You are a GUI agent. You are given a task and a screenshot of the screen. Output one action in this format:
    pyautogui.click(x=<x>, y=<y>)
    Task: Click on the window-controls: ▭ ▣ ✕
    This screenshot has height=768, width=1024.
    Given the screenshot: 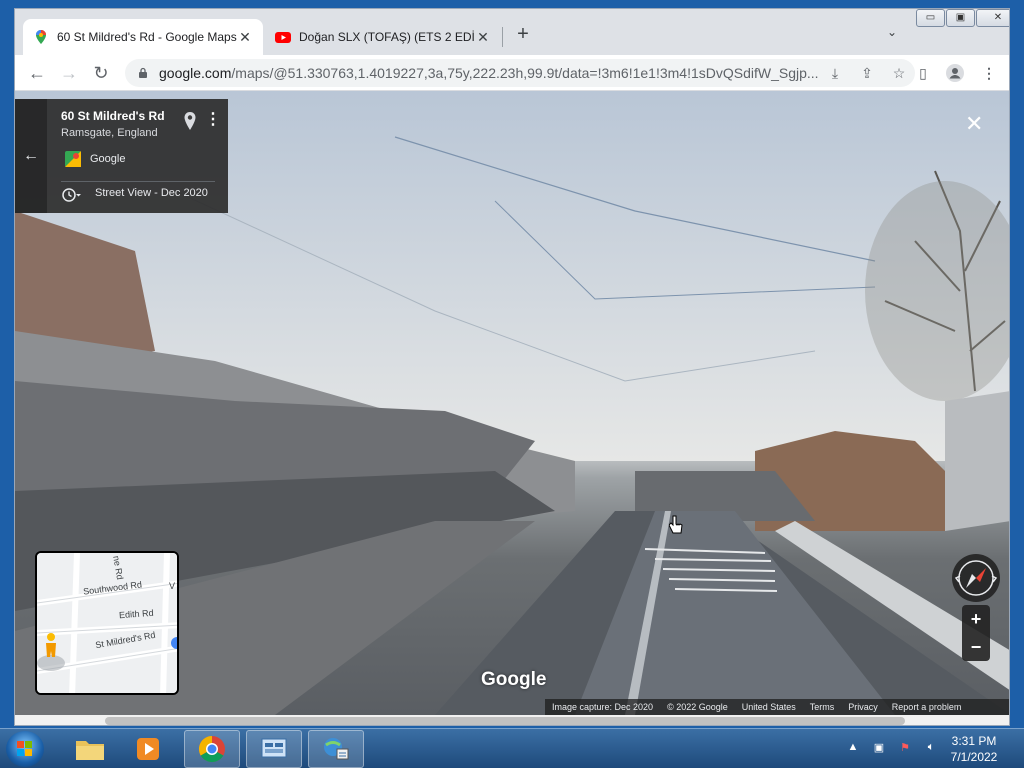 What is the action you would take?
    pyautogui.click(x=962, y=18)
    